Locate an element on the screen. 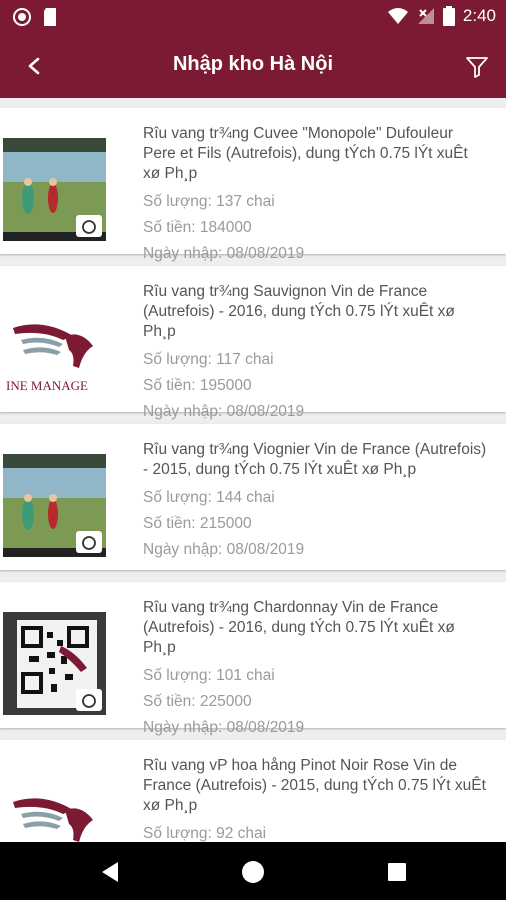 The image size is (506, 900). quantity-row: Số lượng: 144 chai is located at coordinates (209, 497).